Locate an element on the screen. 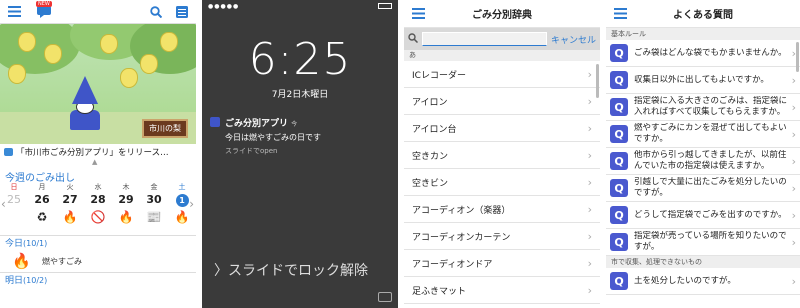 This screenshot has width=800, height=308. faq-item: Q 燃やすごみにカンを混ぜて出してもよいですか。 › is located at coordinates (703, 134).